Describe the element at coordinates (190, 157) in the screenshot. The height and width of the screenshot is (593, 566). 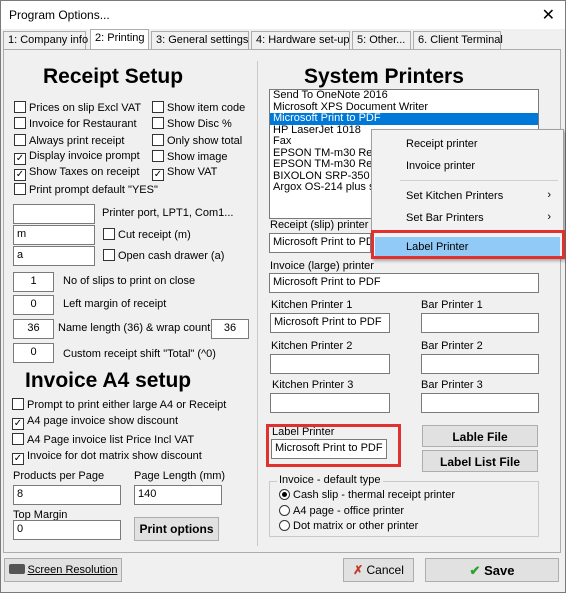
I see `receipt-right-checkbox: Show image` at that location.